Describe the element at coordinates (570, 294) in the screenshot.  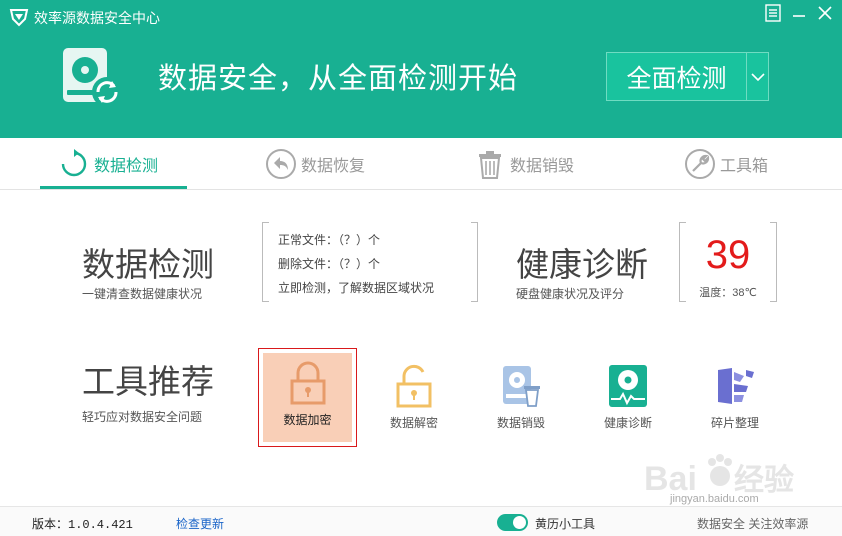
I see `health-subtitle: 硬盘健康状况及评分` at that location.